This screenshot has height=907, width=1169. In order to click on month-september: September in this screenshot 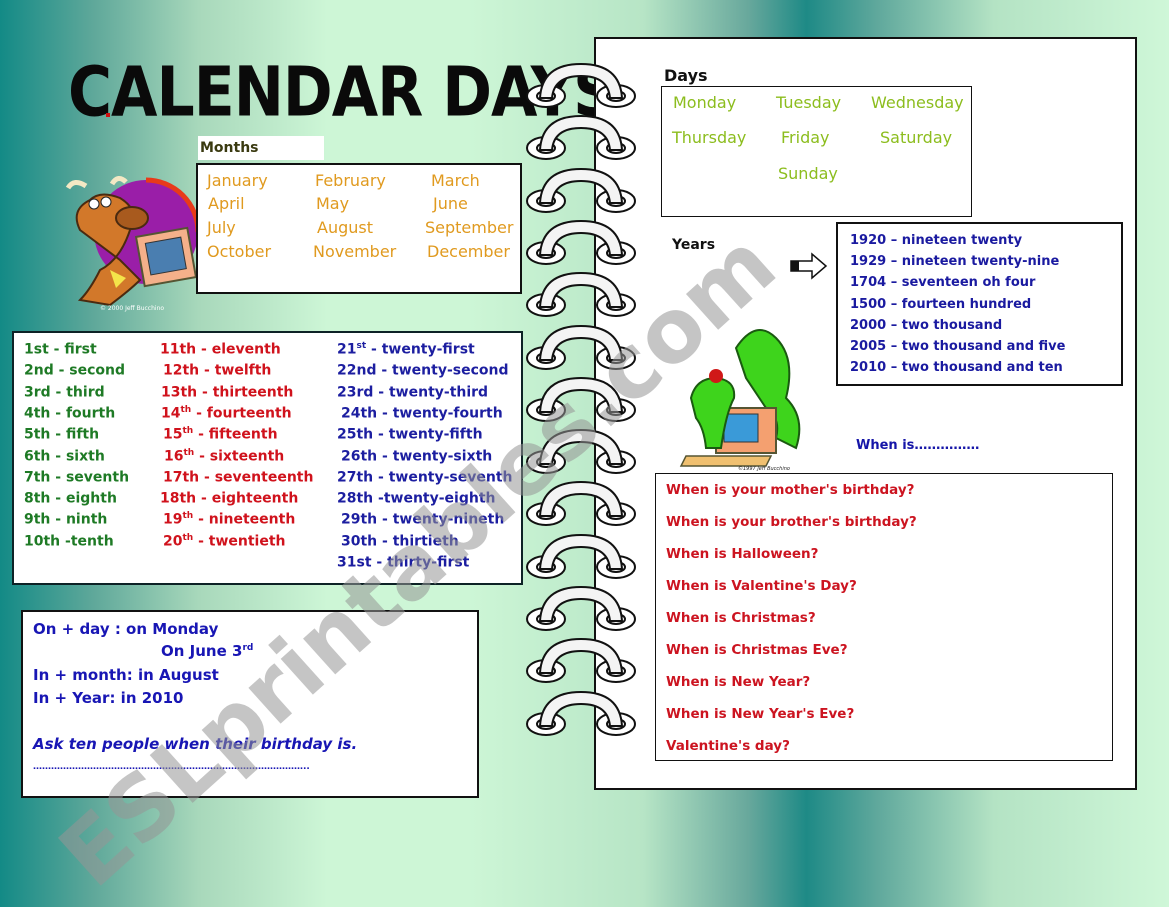, I will do `click(469, 227)`.